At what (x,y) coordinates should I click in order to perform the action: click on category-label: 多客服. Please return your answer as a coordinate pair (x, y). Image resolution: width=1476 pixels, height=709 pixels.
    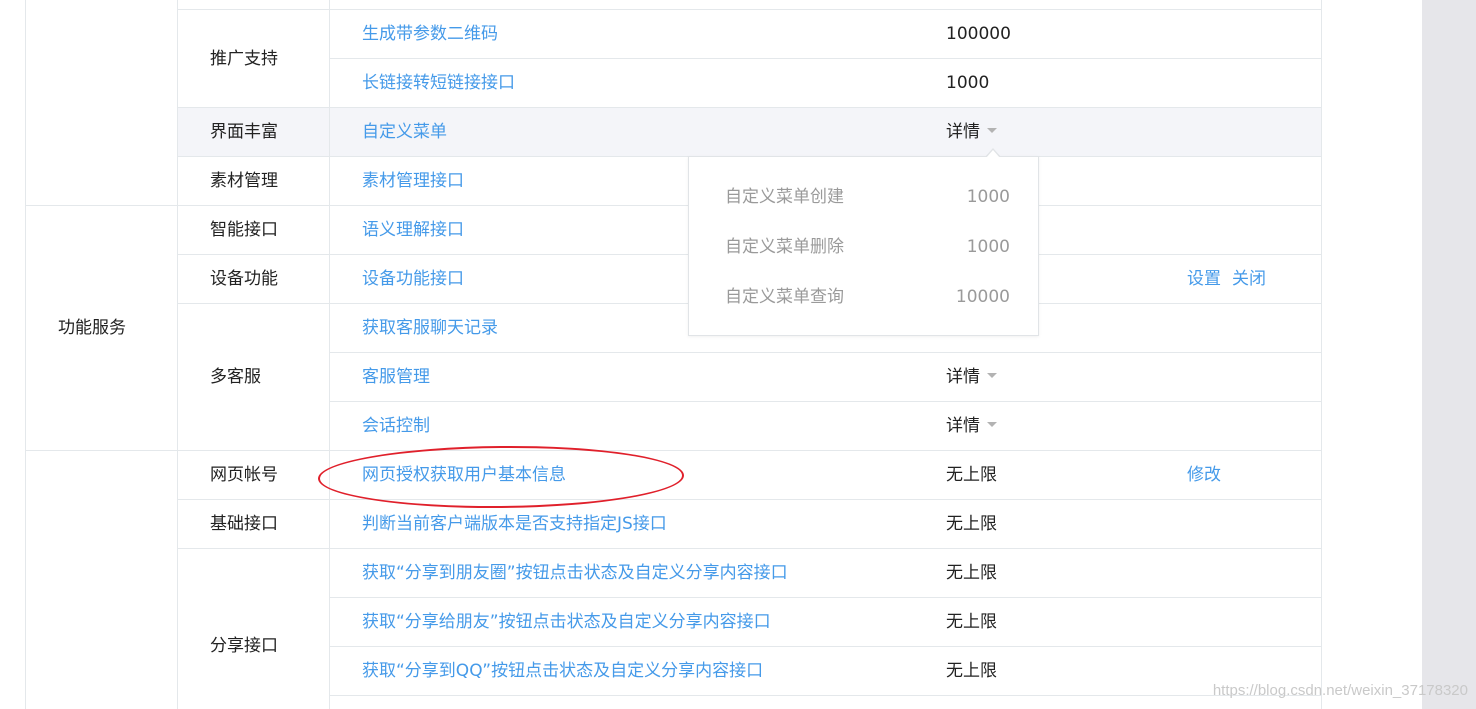
    Looking at the image, I should click on (235, 377).